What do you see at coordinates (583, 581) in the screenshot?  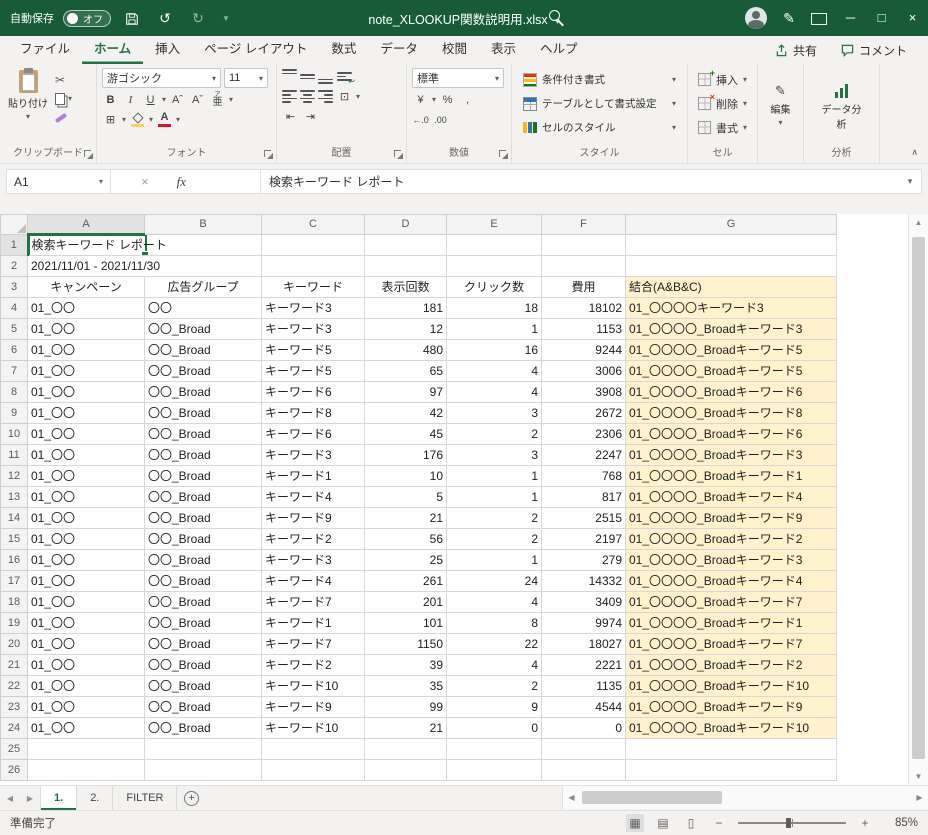 I see `cell-F17: 14332` at bounding box center [583, 581].